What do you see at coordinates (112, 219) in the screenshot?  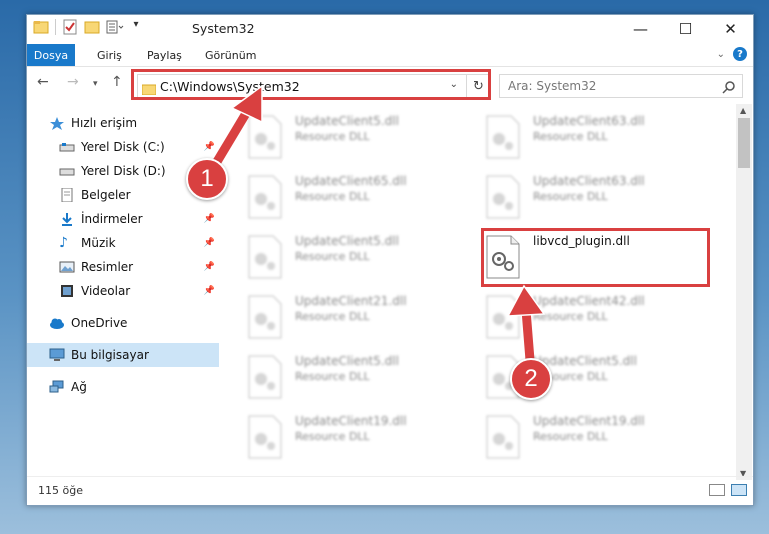 I see `sidebar-item-label: İndirmeler` at bounding box center [112, 219].